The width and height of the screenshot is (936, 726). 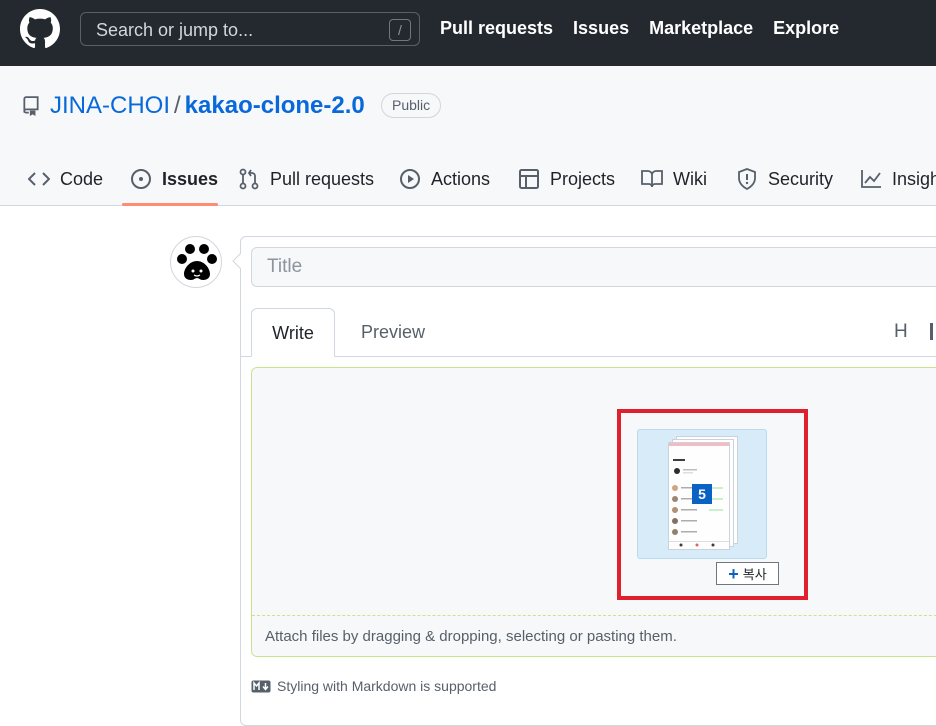 I want to click on nav-issues: Issues, so click(x=601, y=28).